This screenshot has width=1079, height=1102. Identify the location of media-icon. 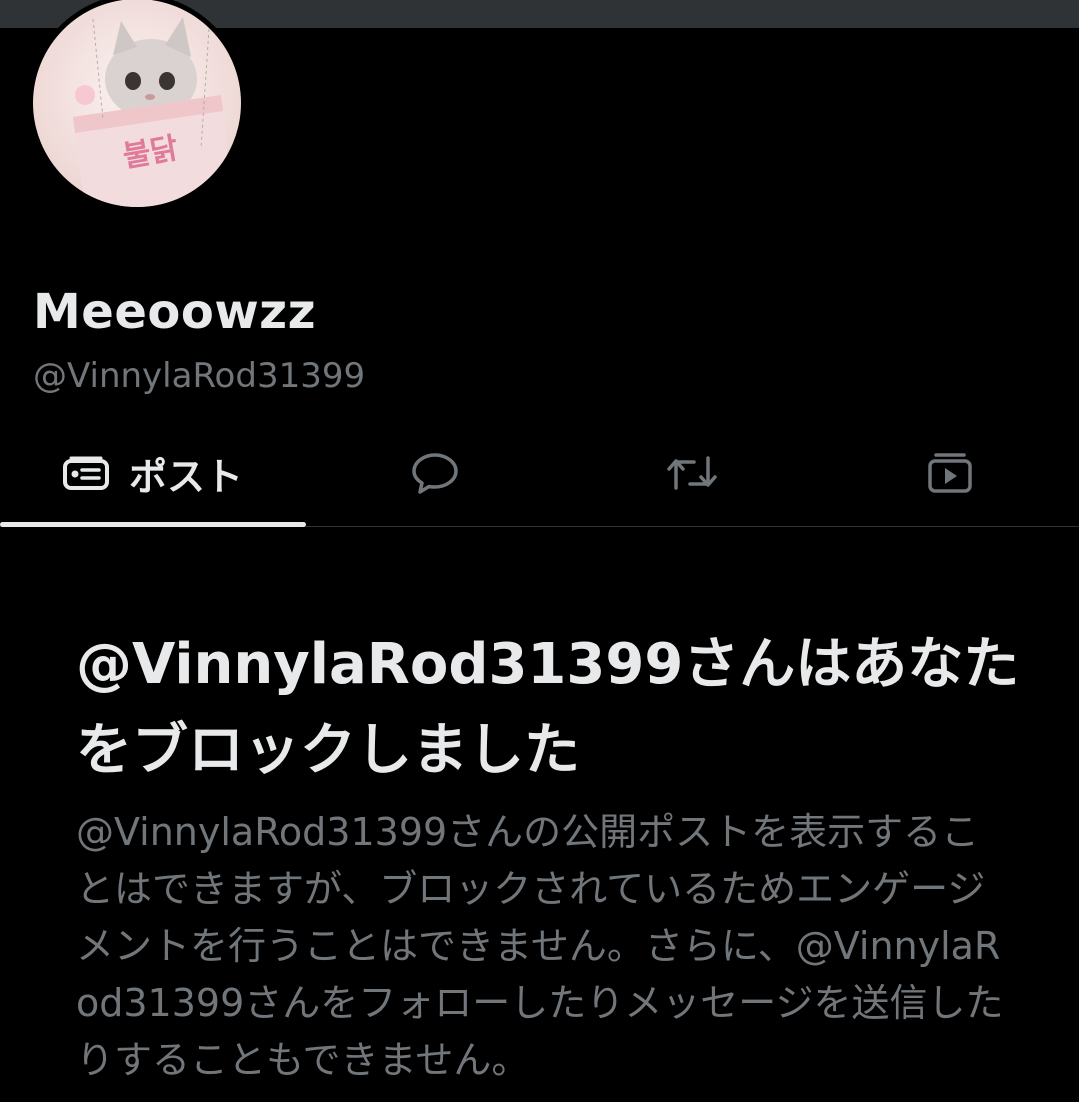
(949, 473).